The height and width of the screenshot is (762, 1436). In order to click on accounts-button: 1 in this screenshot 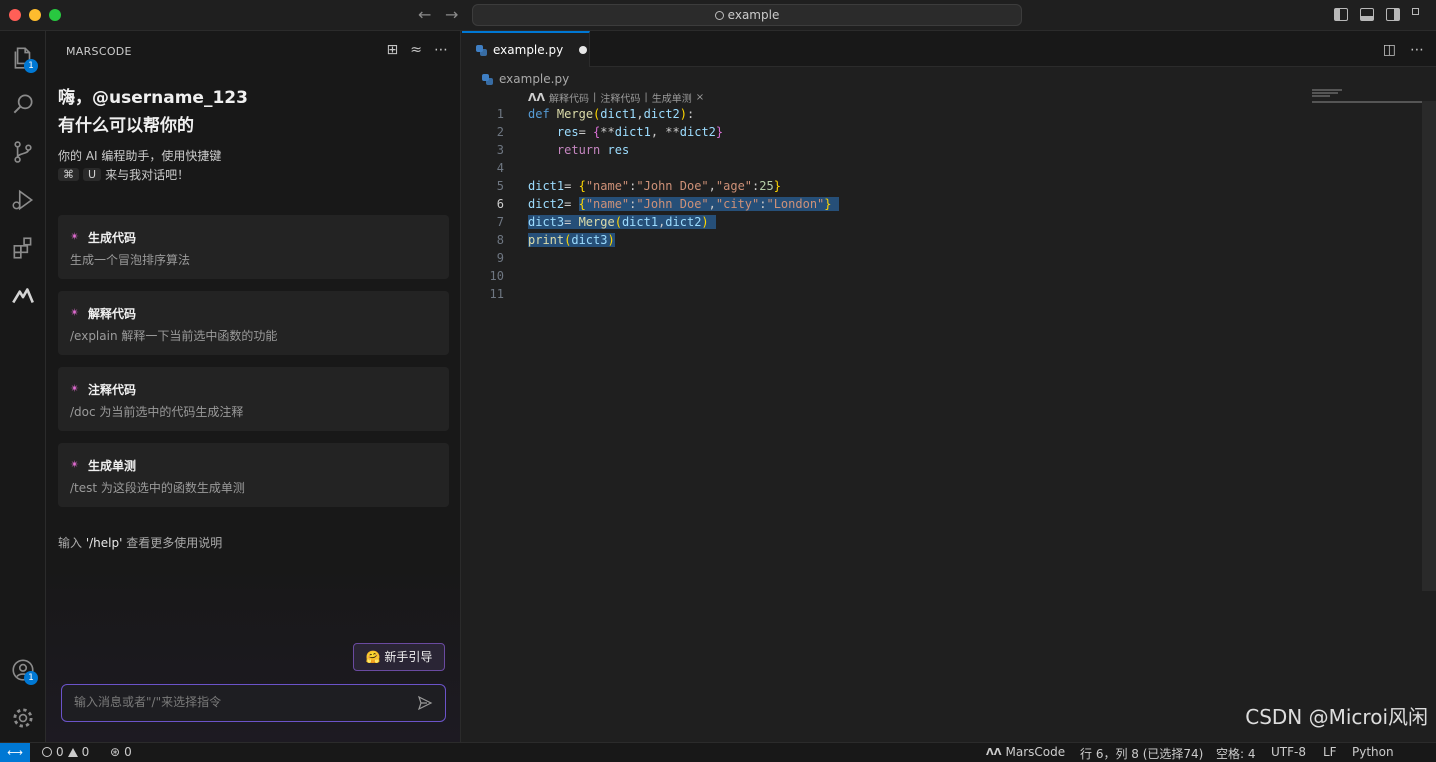, I will do `click(23, 670)`.